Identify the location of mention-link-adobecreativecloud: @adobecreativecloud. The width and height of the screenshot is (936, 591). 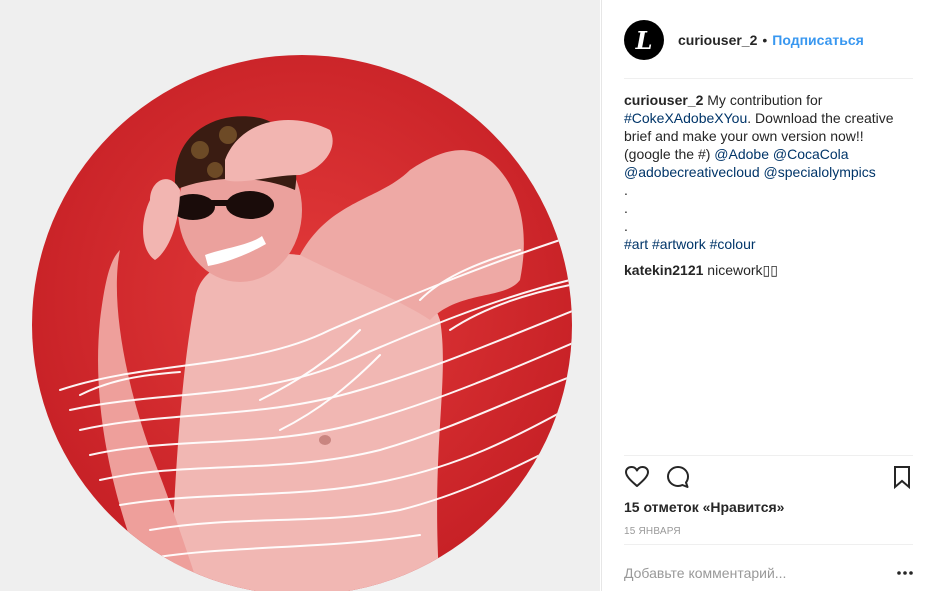
(692, 172).